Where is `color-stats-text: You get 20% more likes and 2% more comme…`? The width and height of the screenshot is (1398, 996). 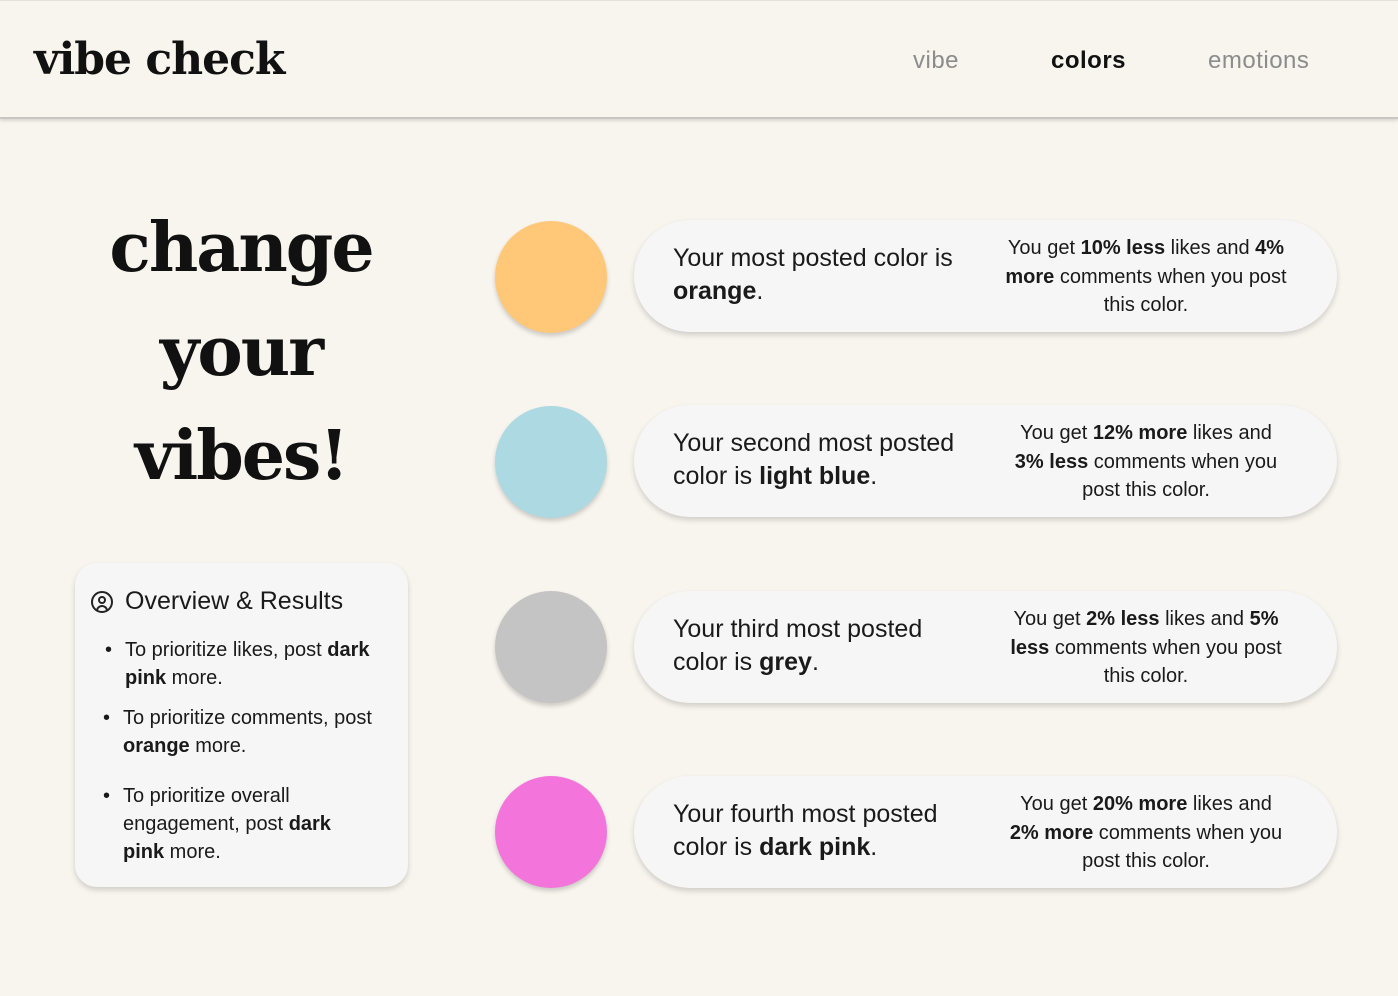
color-stats-text: You get 20% more likes and 2% more comme… is located at coordinates (1146, 832).